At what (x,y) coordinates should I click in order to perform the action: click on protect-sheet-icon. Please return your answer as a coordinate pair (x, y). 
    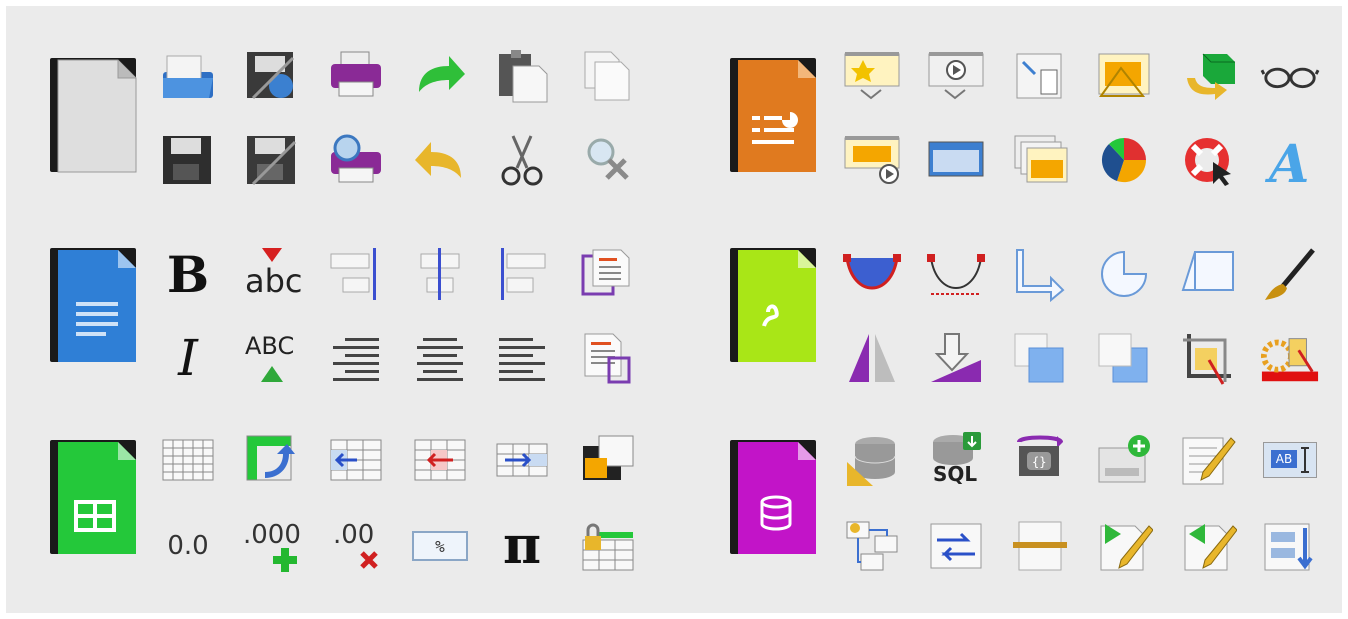
    Looking at the image, I should click on (608, 546).